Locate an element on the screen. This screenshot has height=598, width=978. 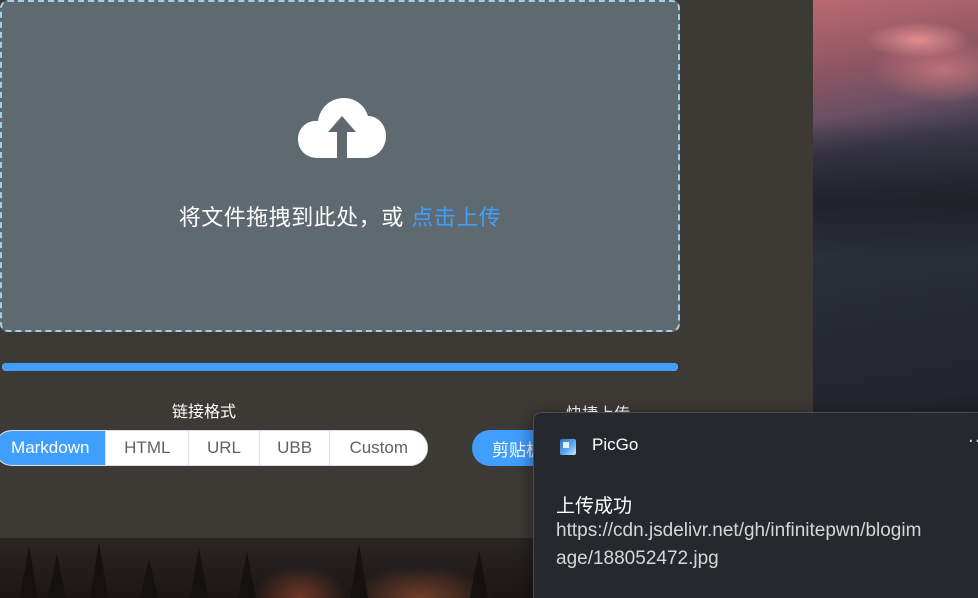
format-option-custom: Custom is located at coordinates (378, 448).